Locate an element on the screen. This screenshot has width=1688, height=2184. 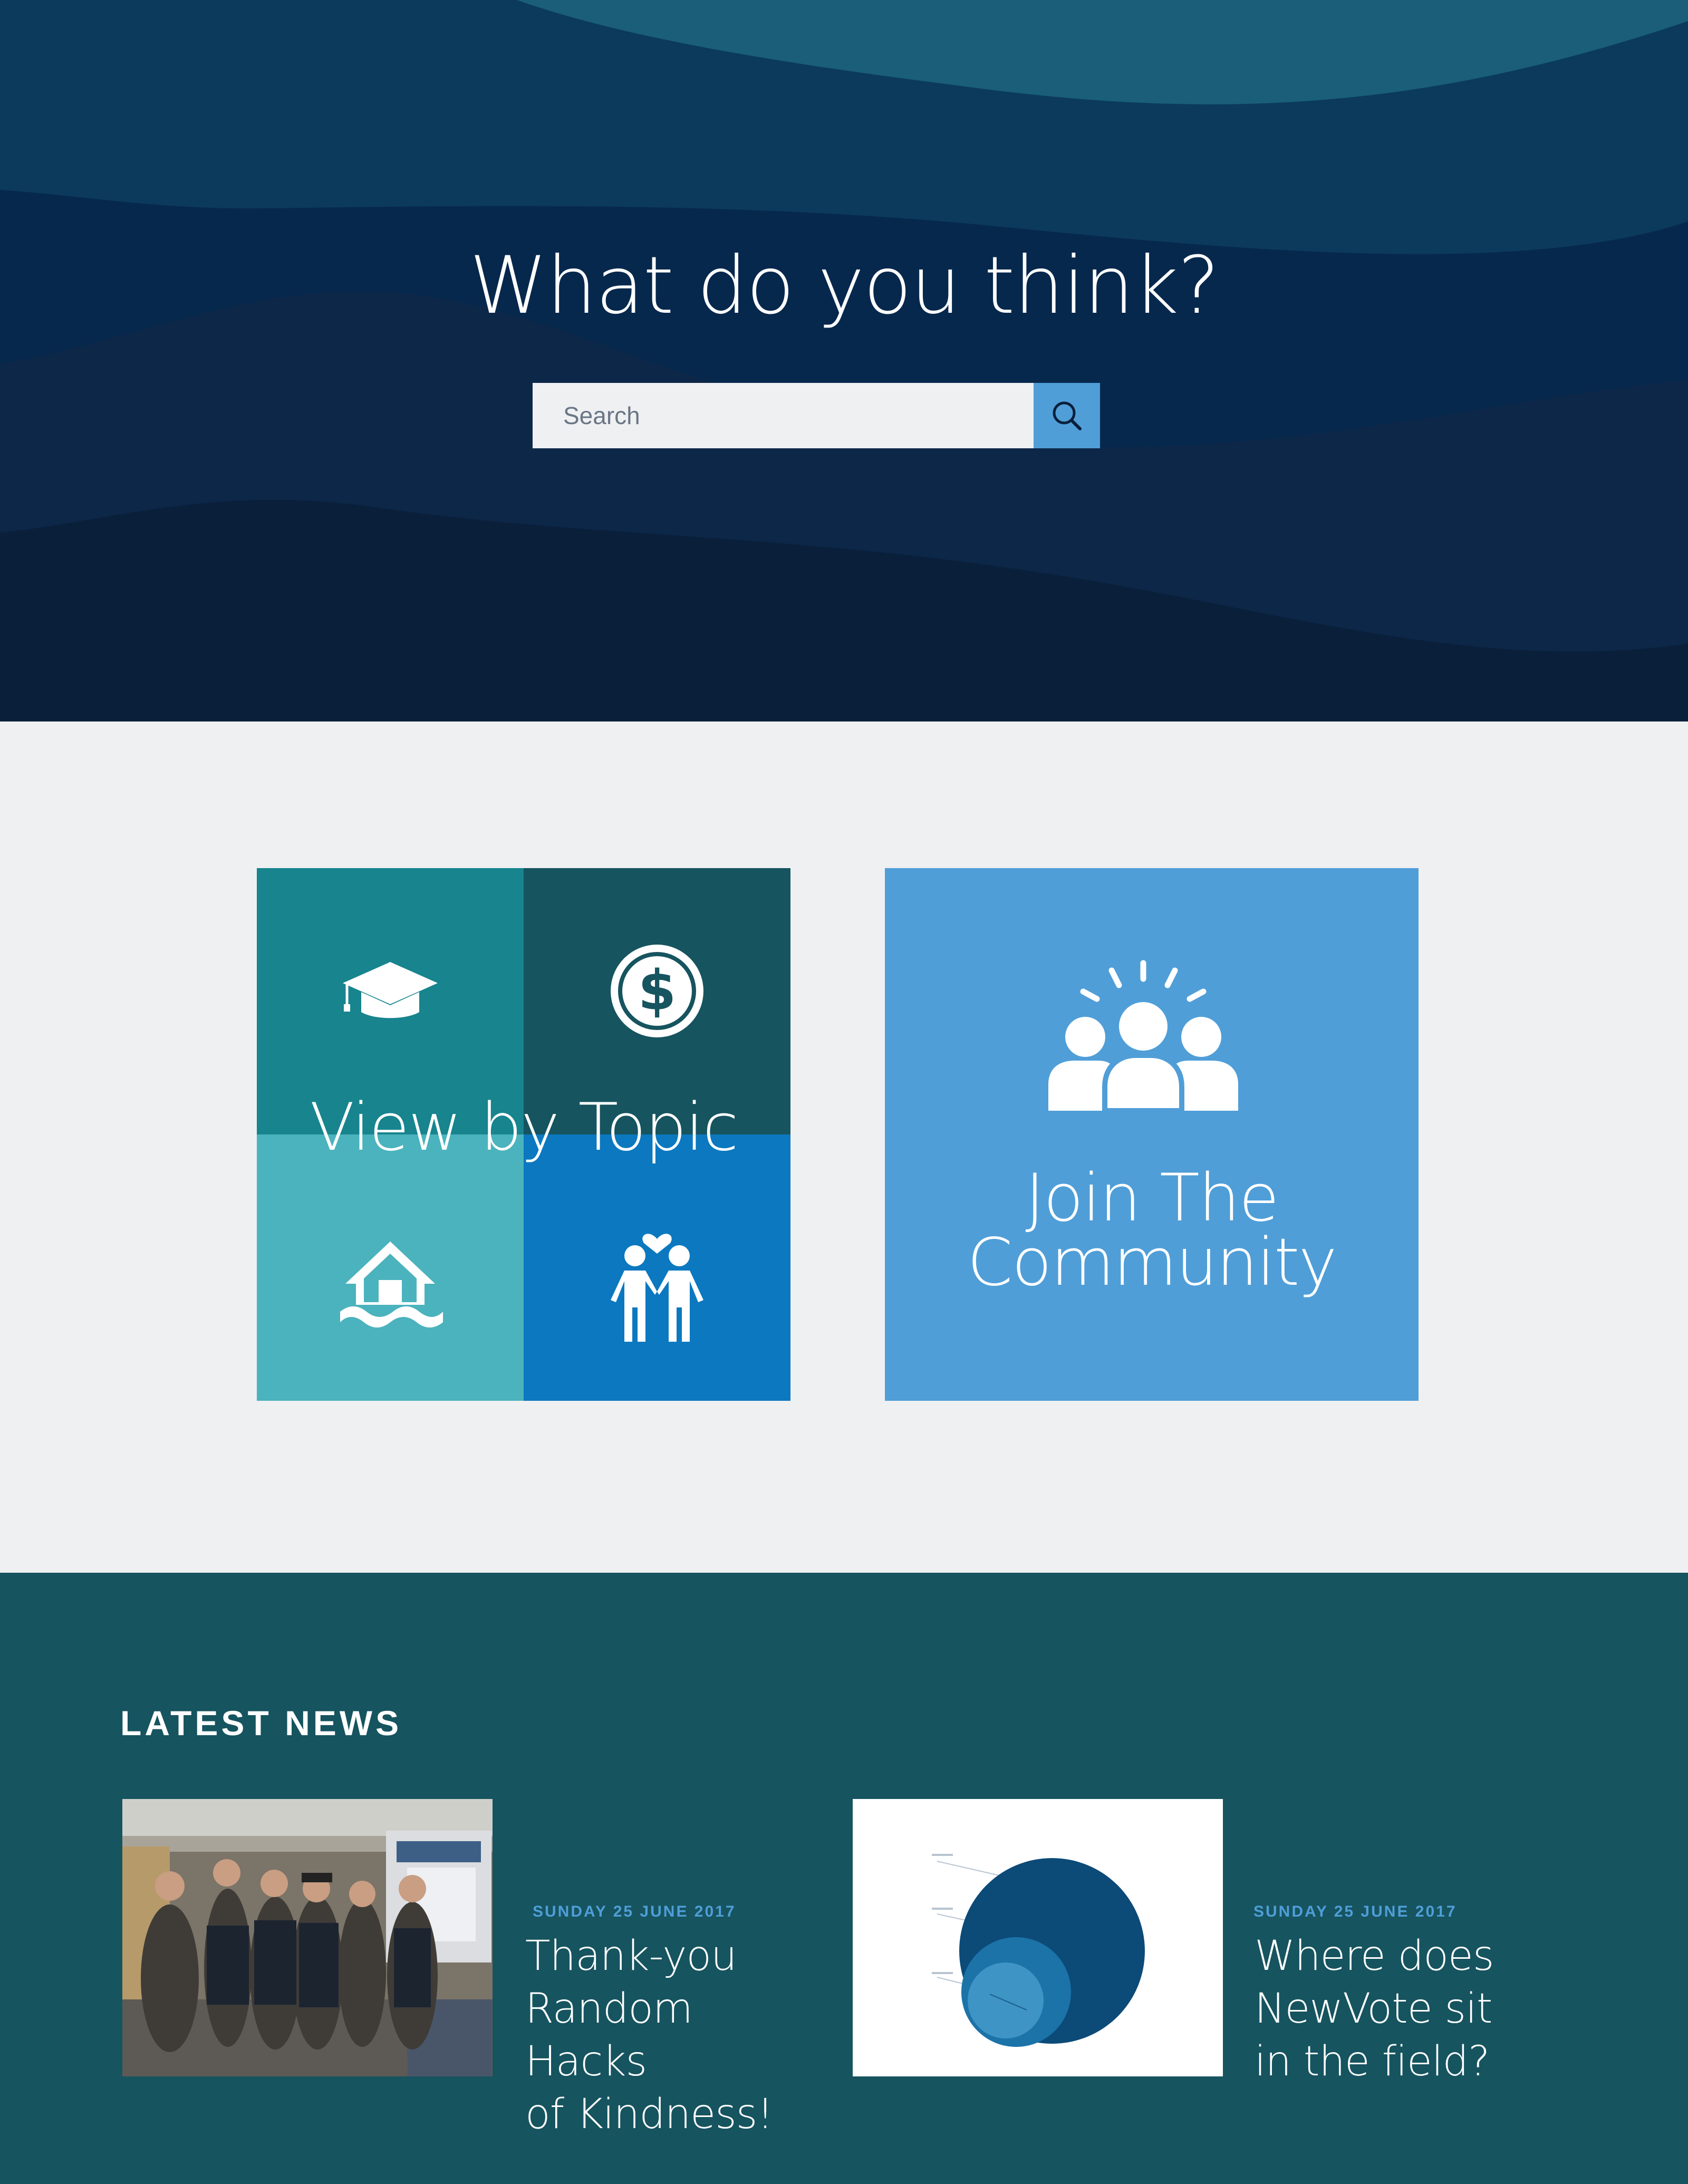
topic-tile-housing is located at coordinates (391, 1267).